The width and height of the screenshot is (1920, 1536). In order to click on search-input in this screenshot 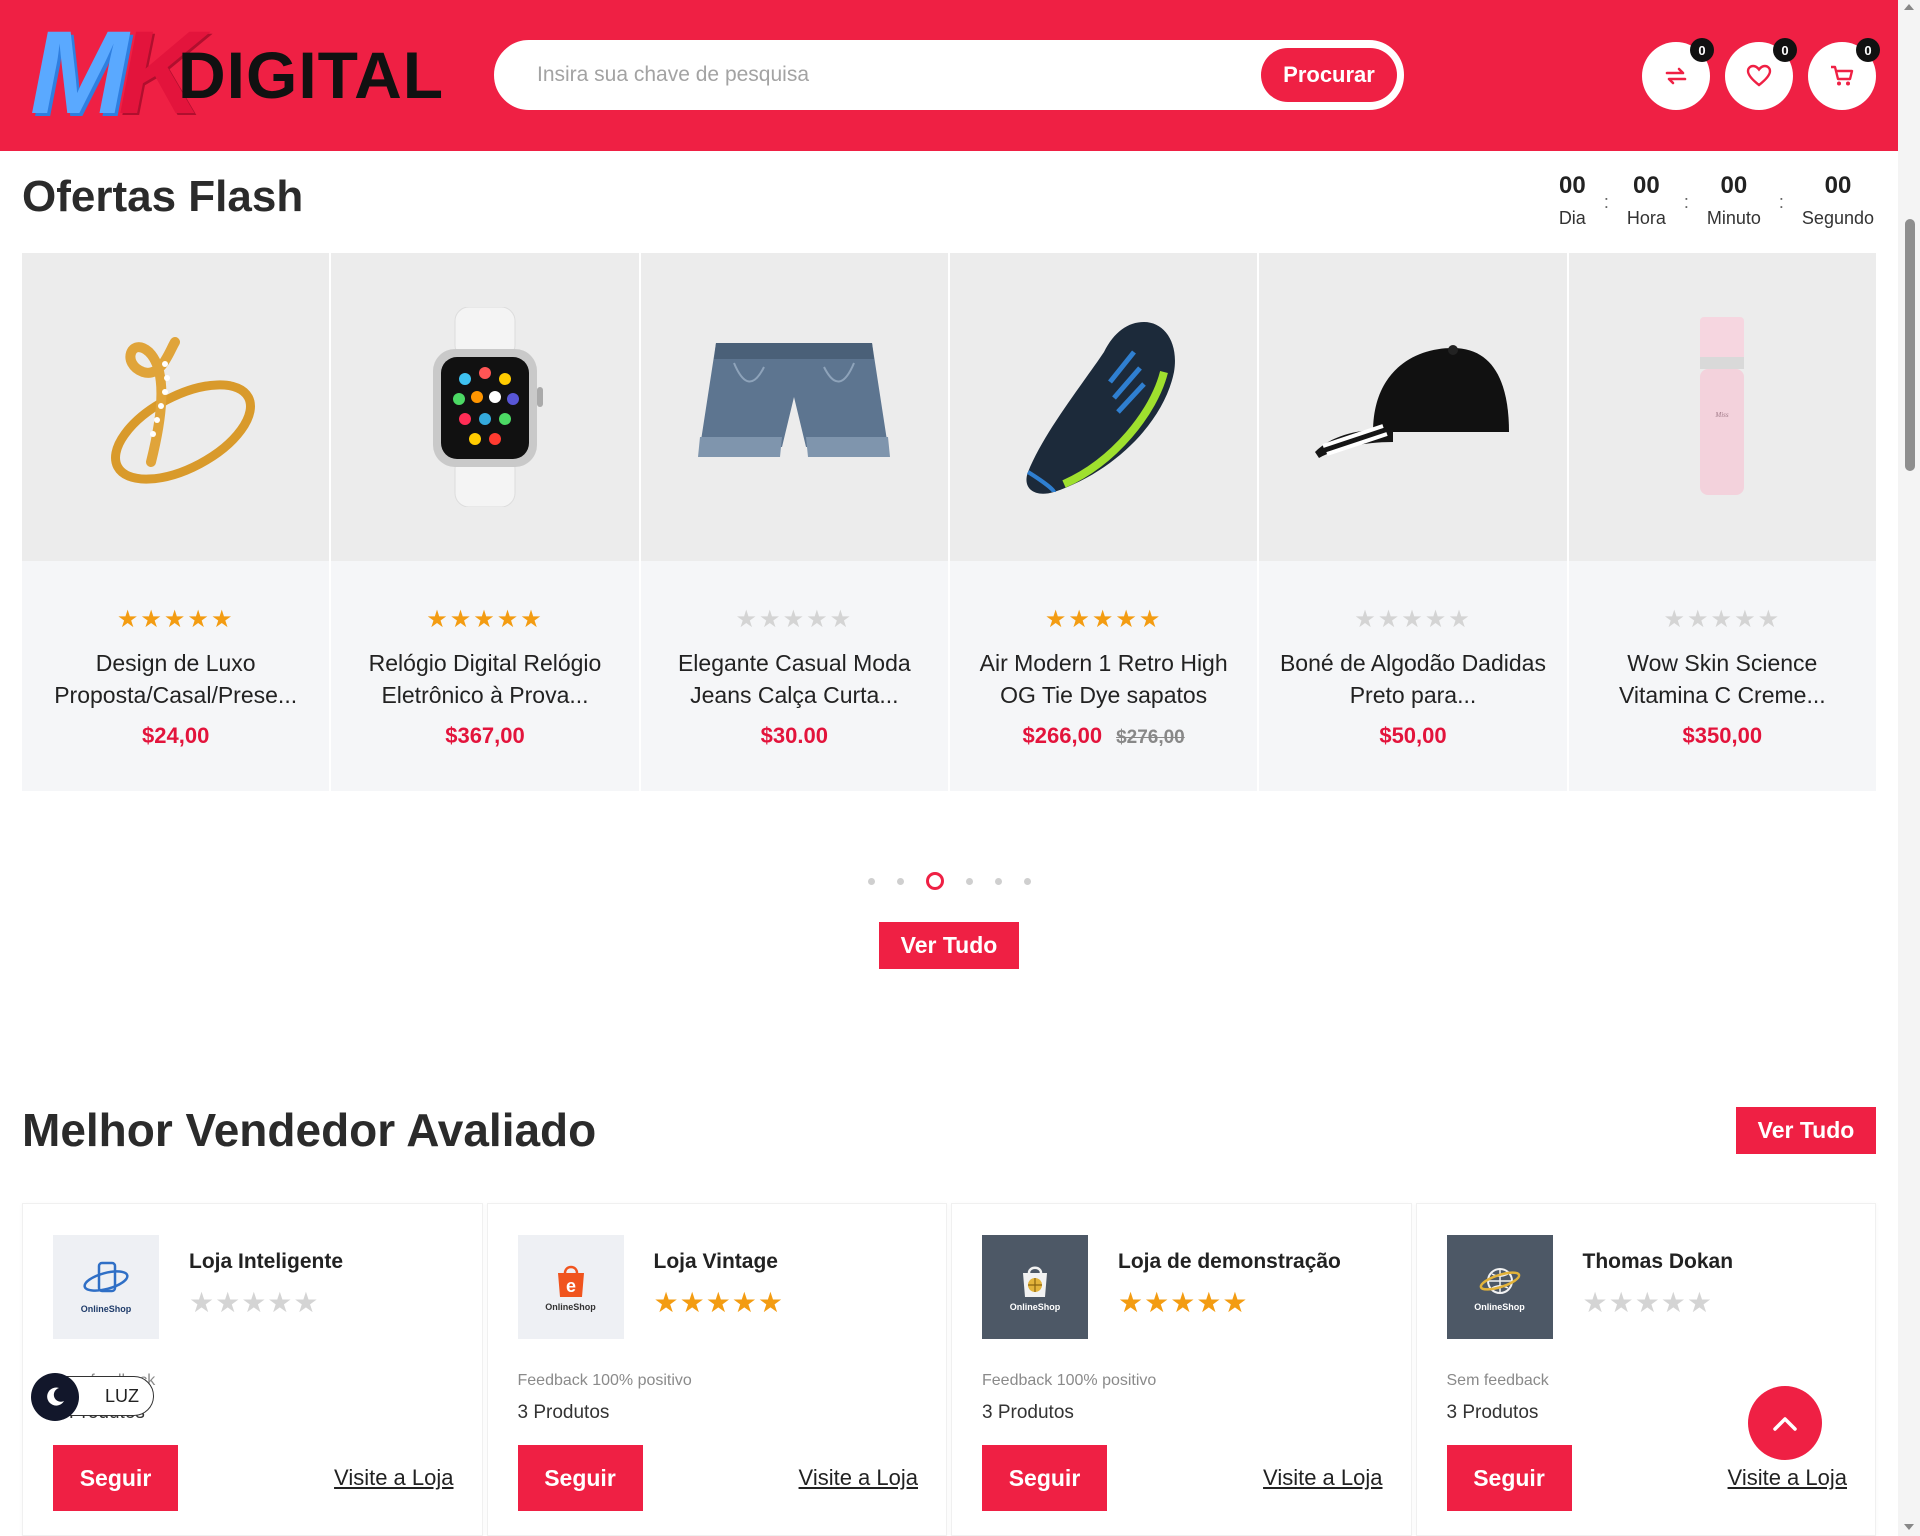, I will do `click(887, 75)`.